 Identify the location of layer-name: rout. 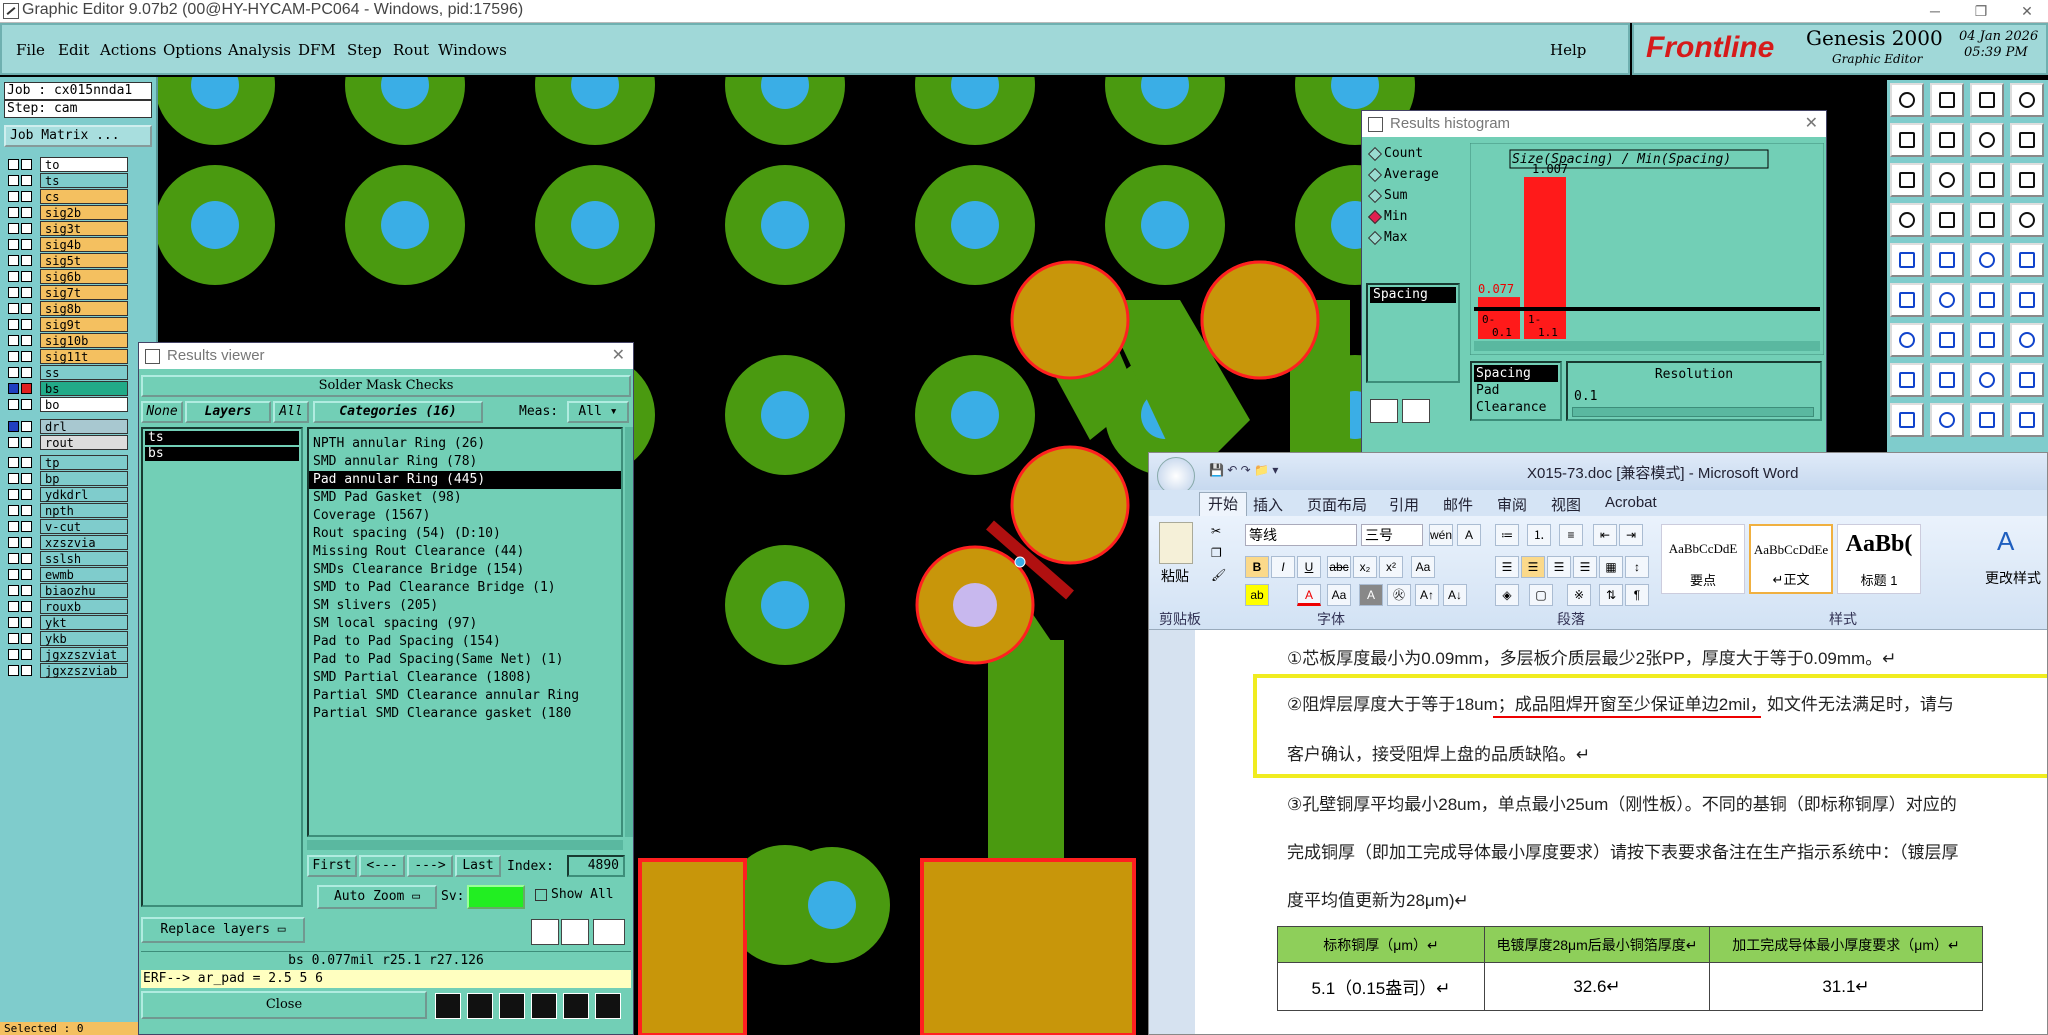
(84, 442).